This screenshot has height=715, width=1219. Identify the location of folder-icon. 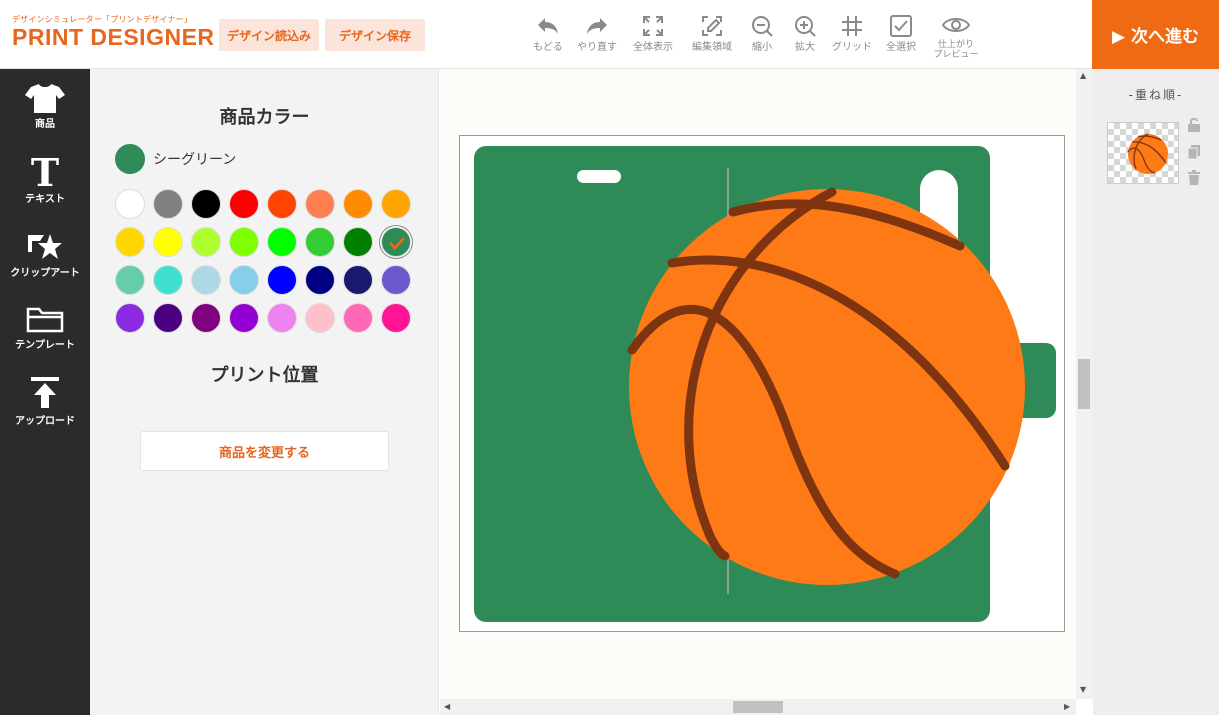
(45, 320).